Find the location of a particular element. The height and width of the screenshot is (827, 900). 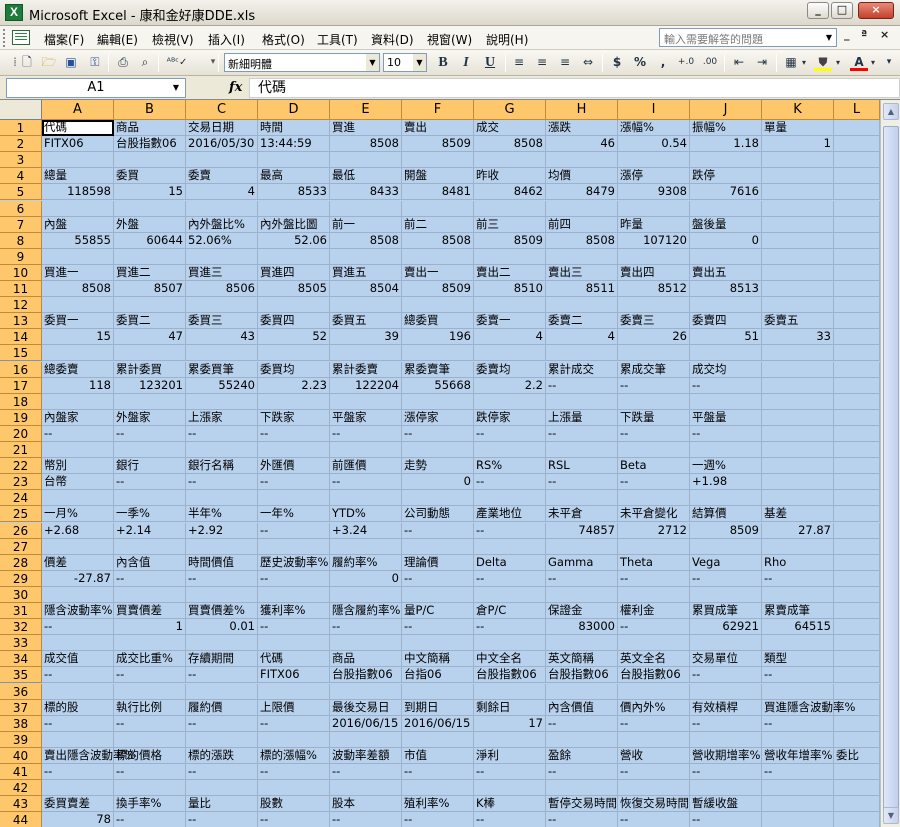

cell-f30 is located at coordinates (438, 594).